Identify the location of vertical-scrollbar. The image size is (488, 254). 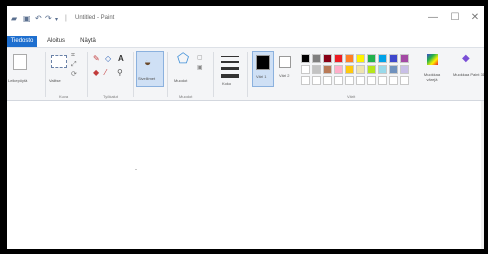
(482, 175).